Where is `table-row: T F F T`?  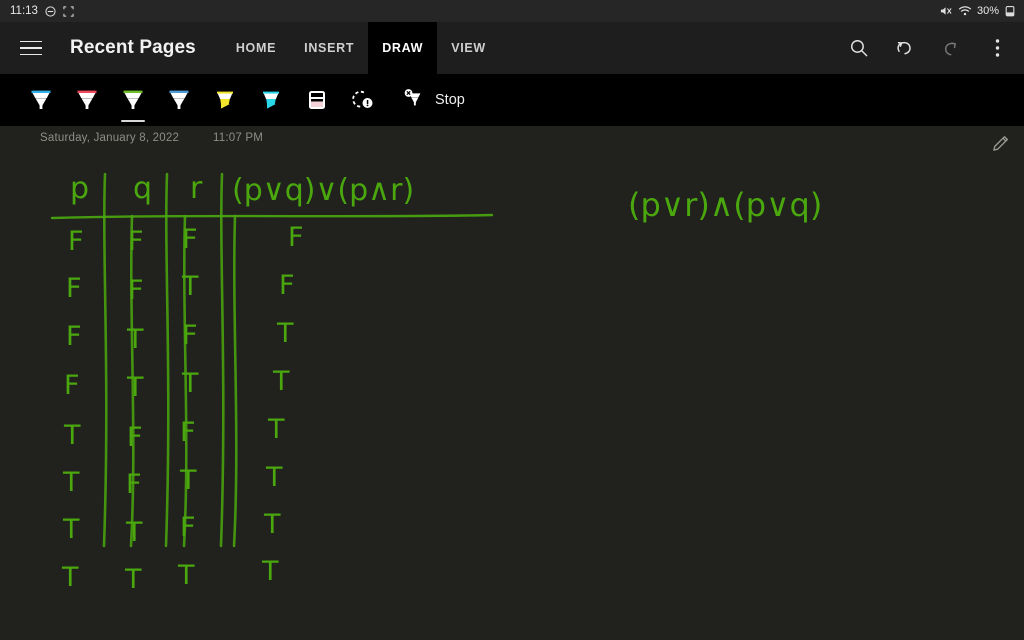 table-row: T F F T is located at coordinates (174, 433).